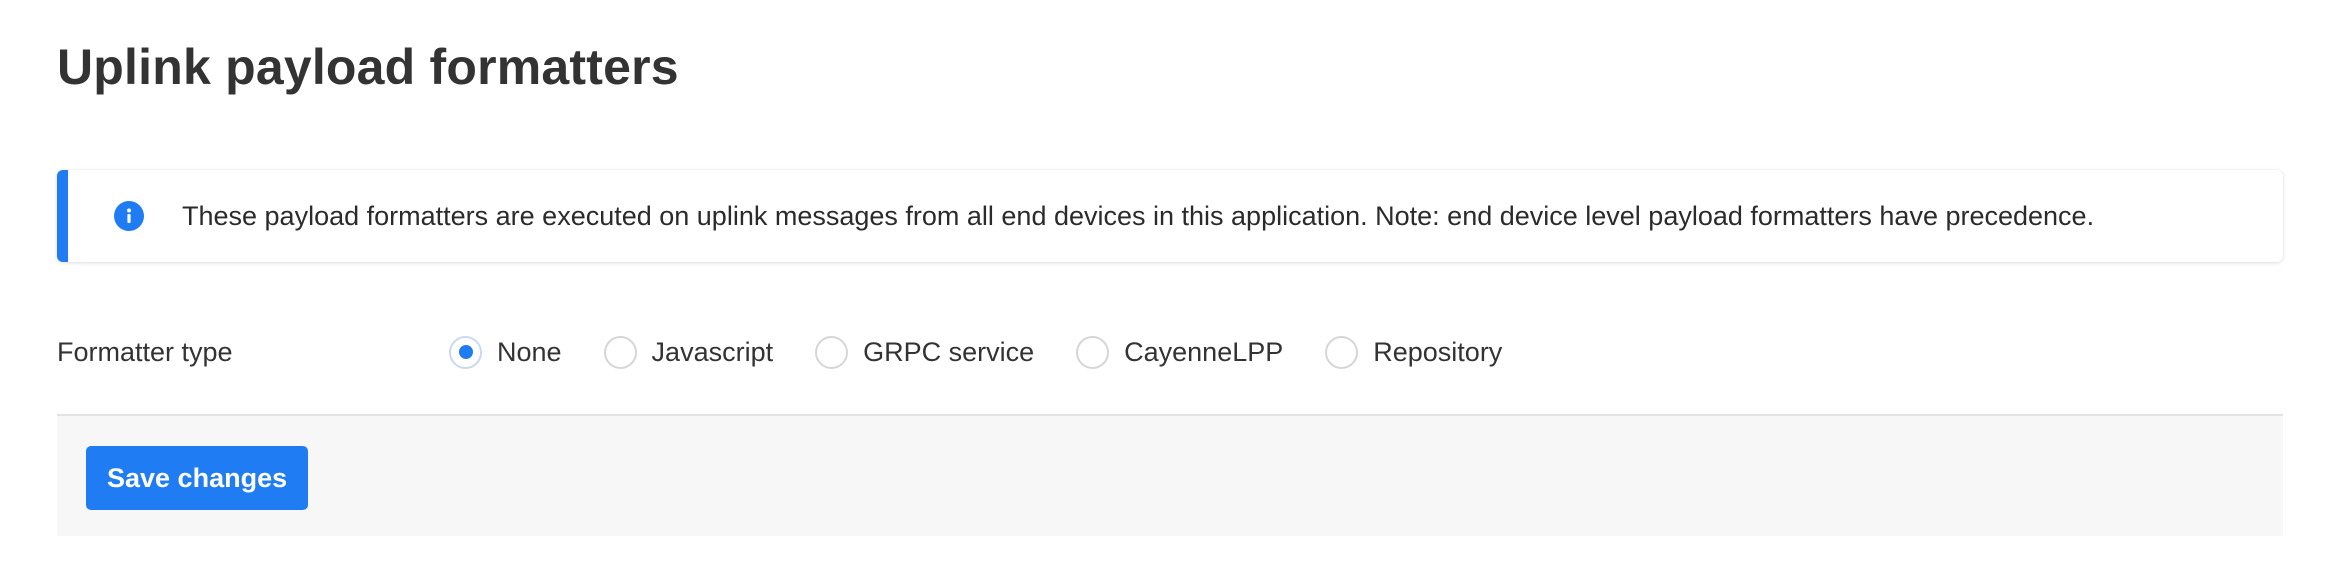 This screenshot has width=2336, height=588. I want to click on radio-selected-dot, so click(465, 352).